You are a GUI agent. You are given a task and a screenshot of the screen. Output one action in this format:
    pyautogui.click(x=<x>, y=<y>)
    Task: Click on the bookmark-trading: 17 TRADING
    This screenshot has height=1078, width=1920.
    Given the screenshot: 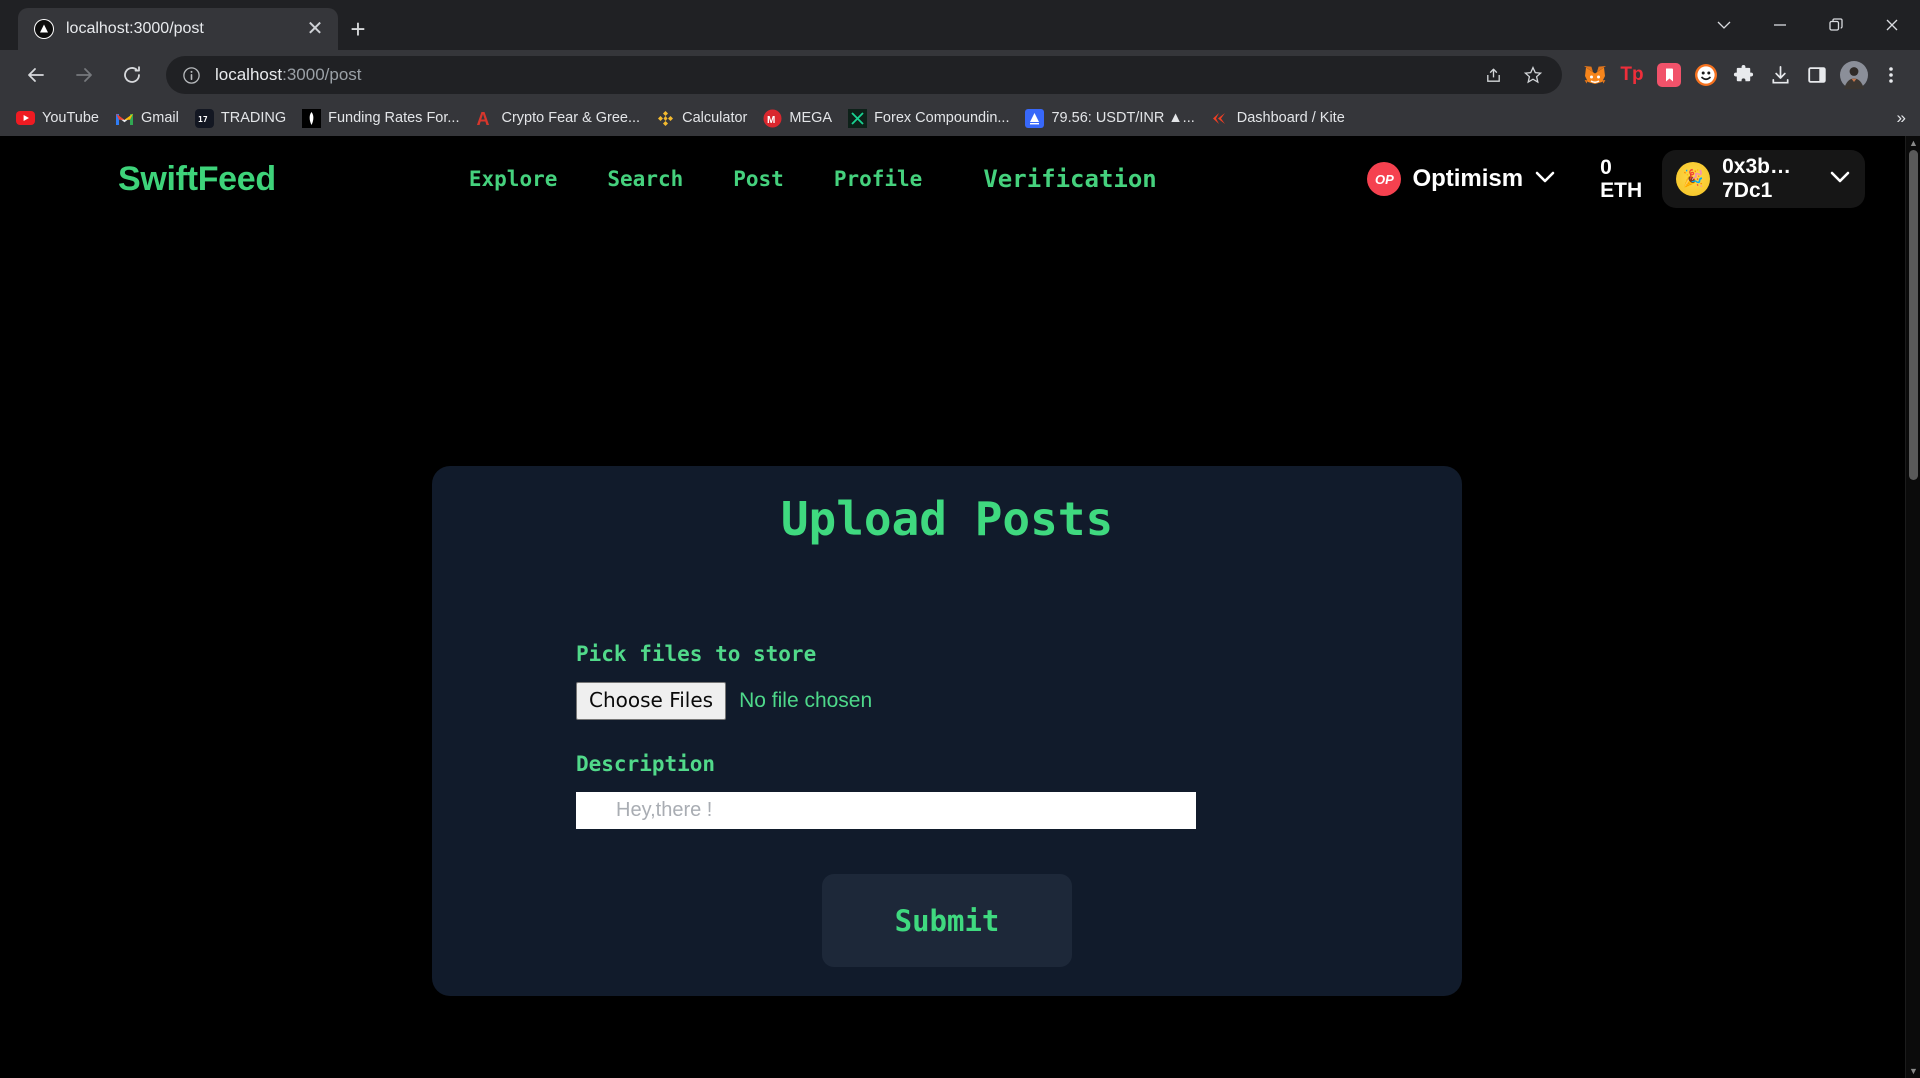 What is the action you would take?
    pyautogui.click(x=240, y=118)
    